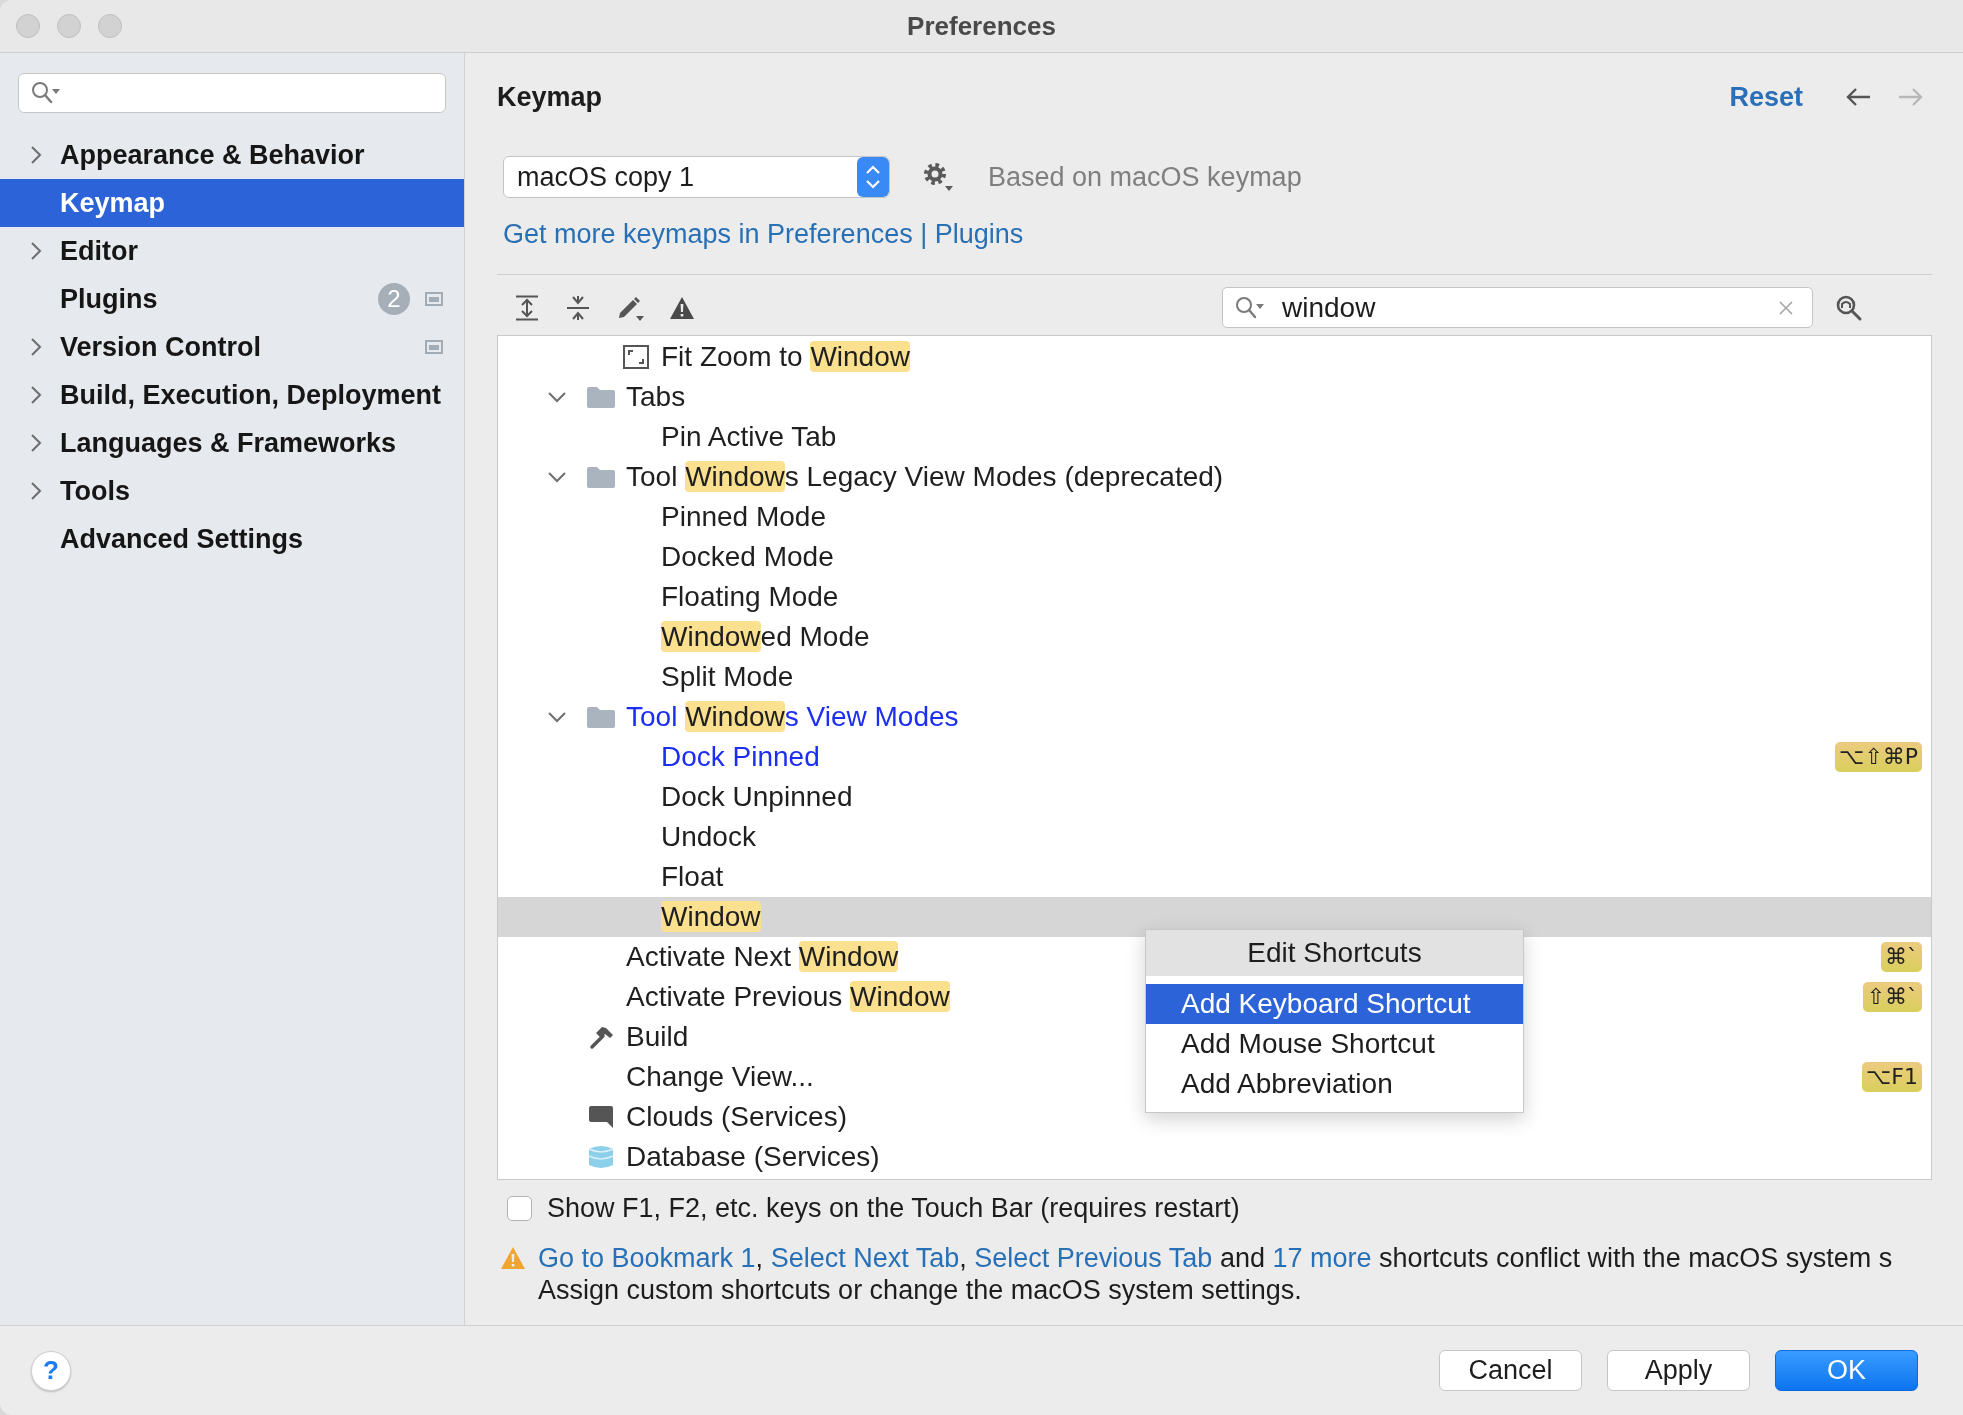 The height and width of the screenshot is (1415, 1963). Describe the element at coordinates (51, 1370) in the screenshot. I see `help-button: ?` at that location.